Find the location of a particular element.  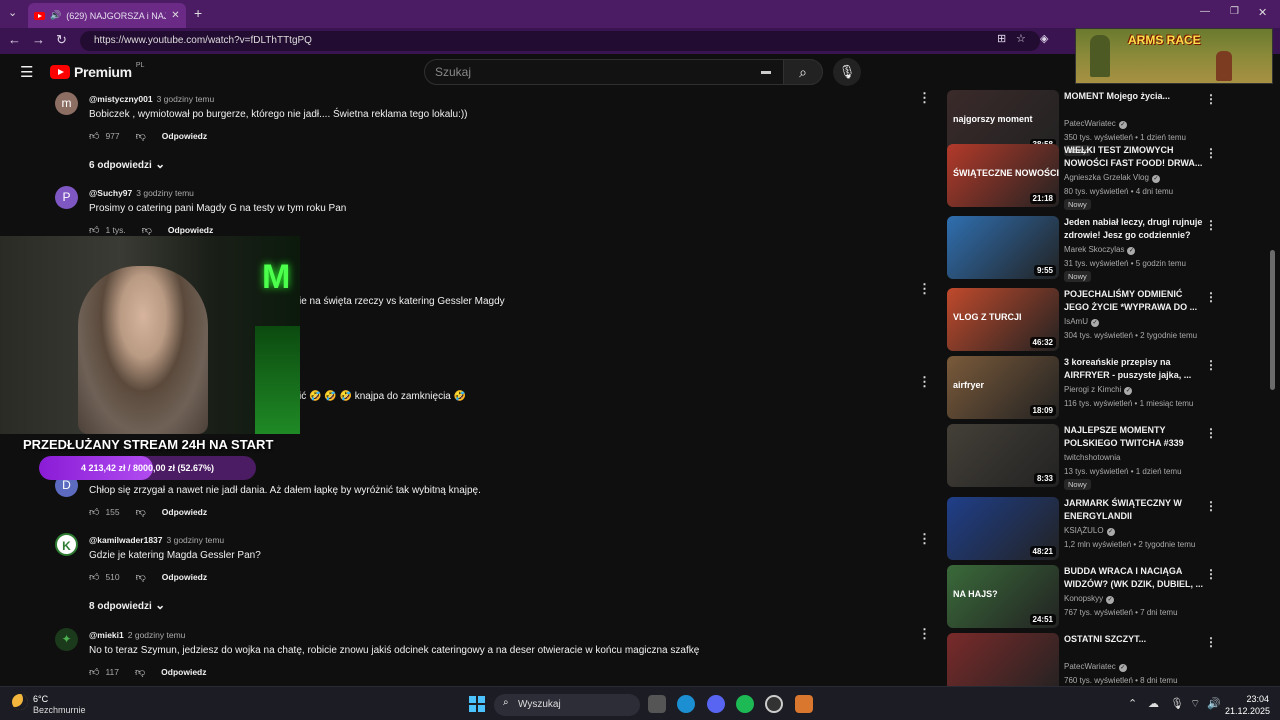

hamburger-menu-icon: ☰ is located at coordinates (26, 72).